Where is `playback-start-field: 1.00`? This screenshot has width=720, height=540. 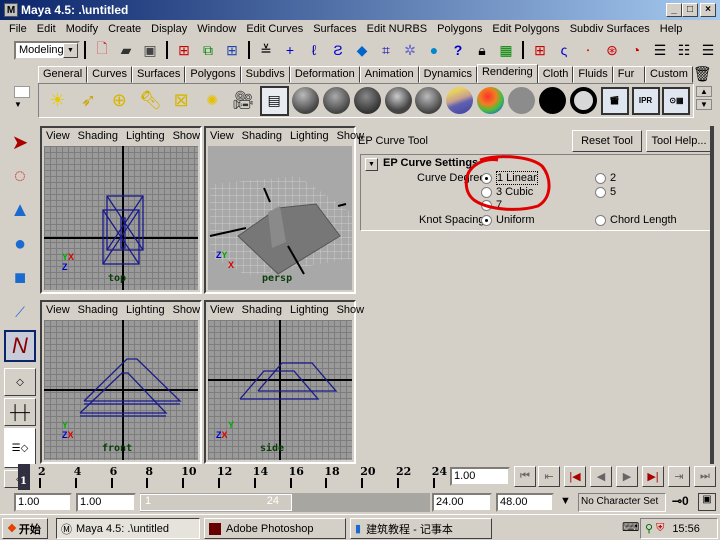 playback-start-field: 1.00 is located at coordinates (106, 502).